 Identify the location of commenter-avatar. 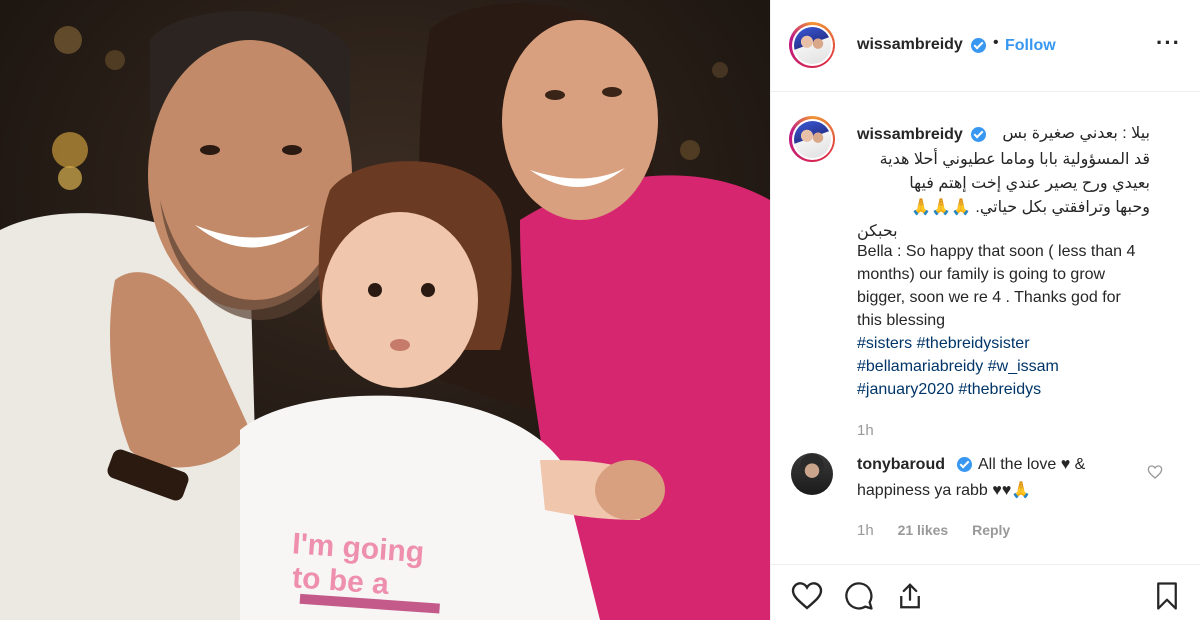
(812, 474).